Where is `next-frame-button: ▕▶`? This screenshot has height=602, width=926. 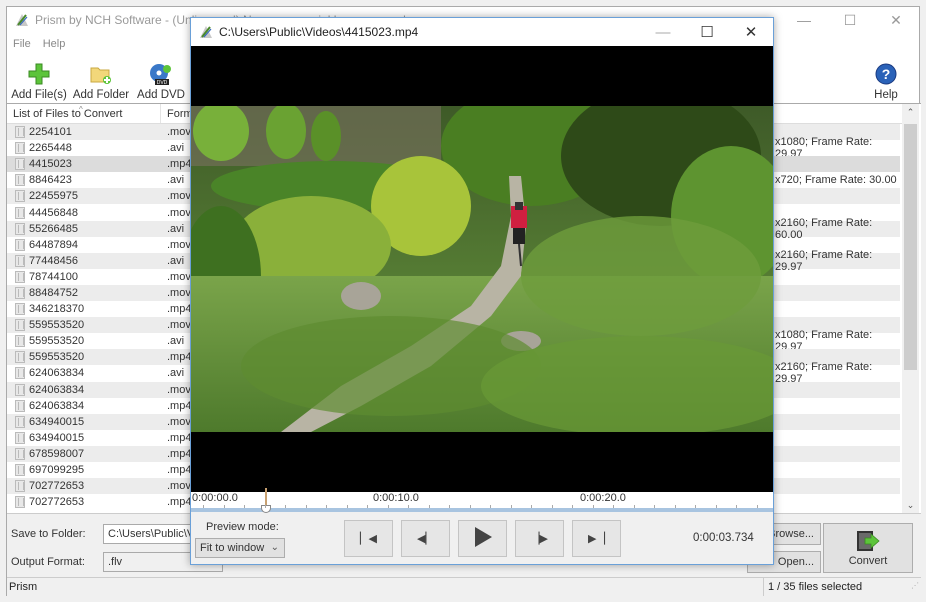 next-frame-button: ▕▶ is located at coordinates (539, 538).